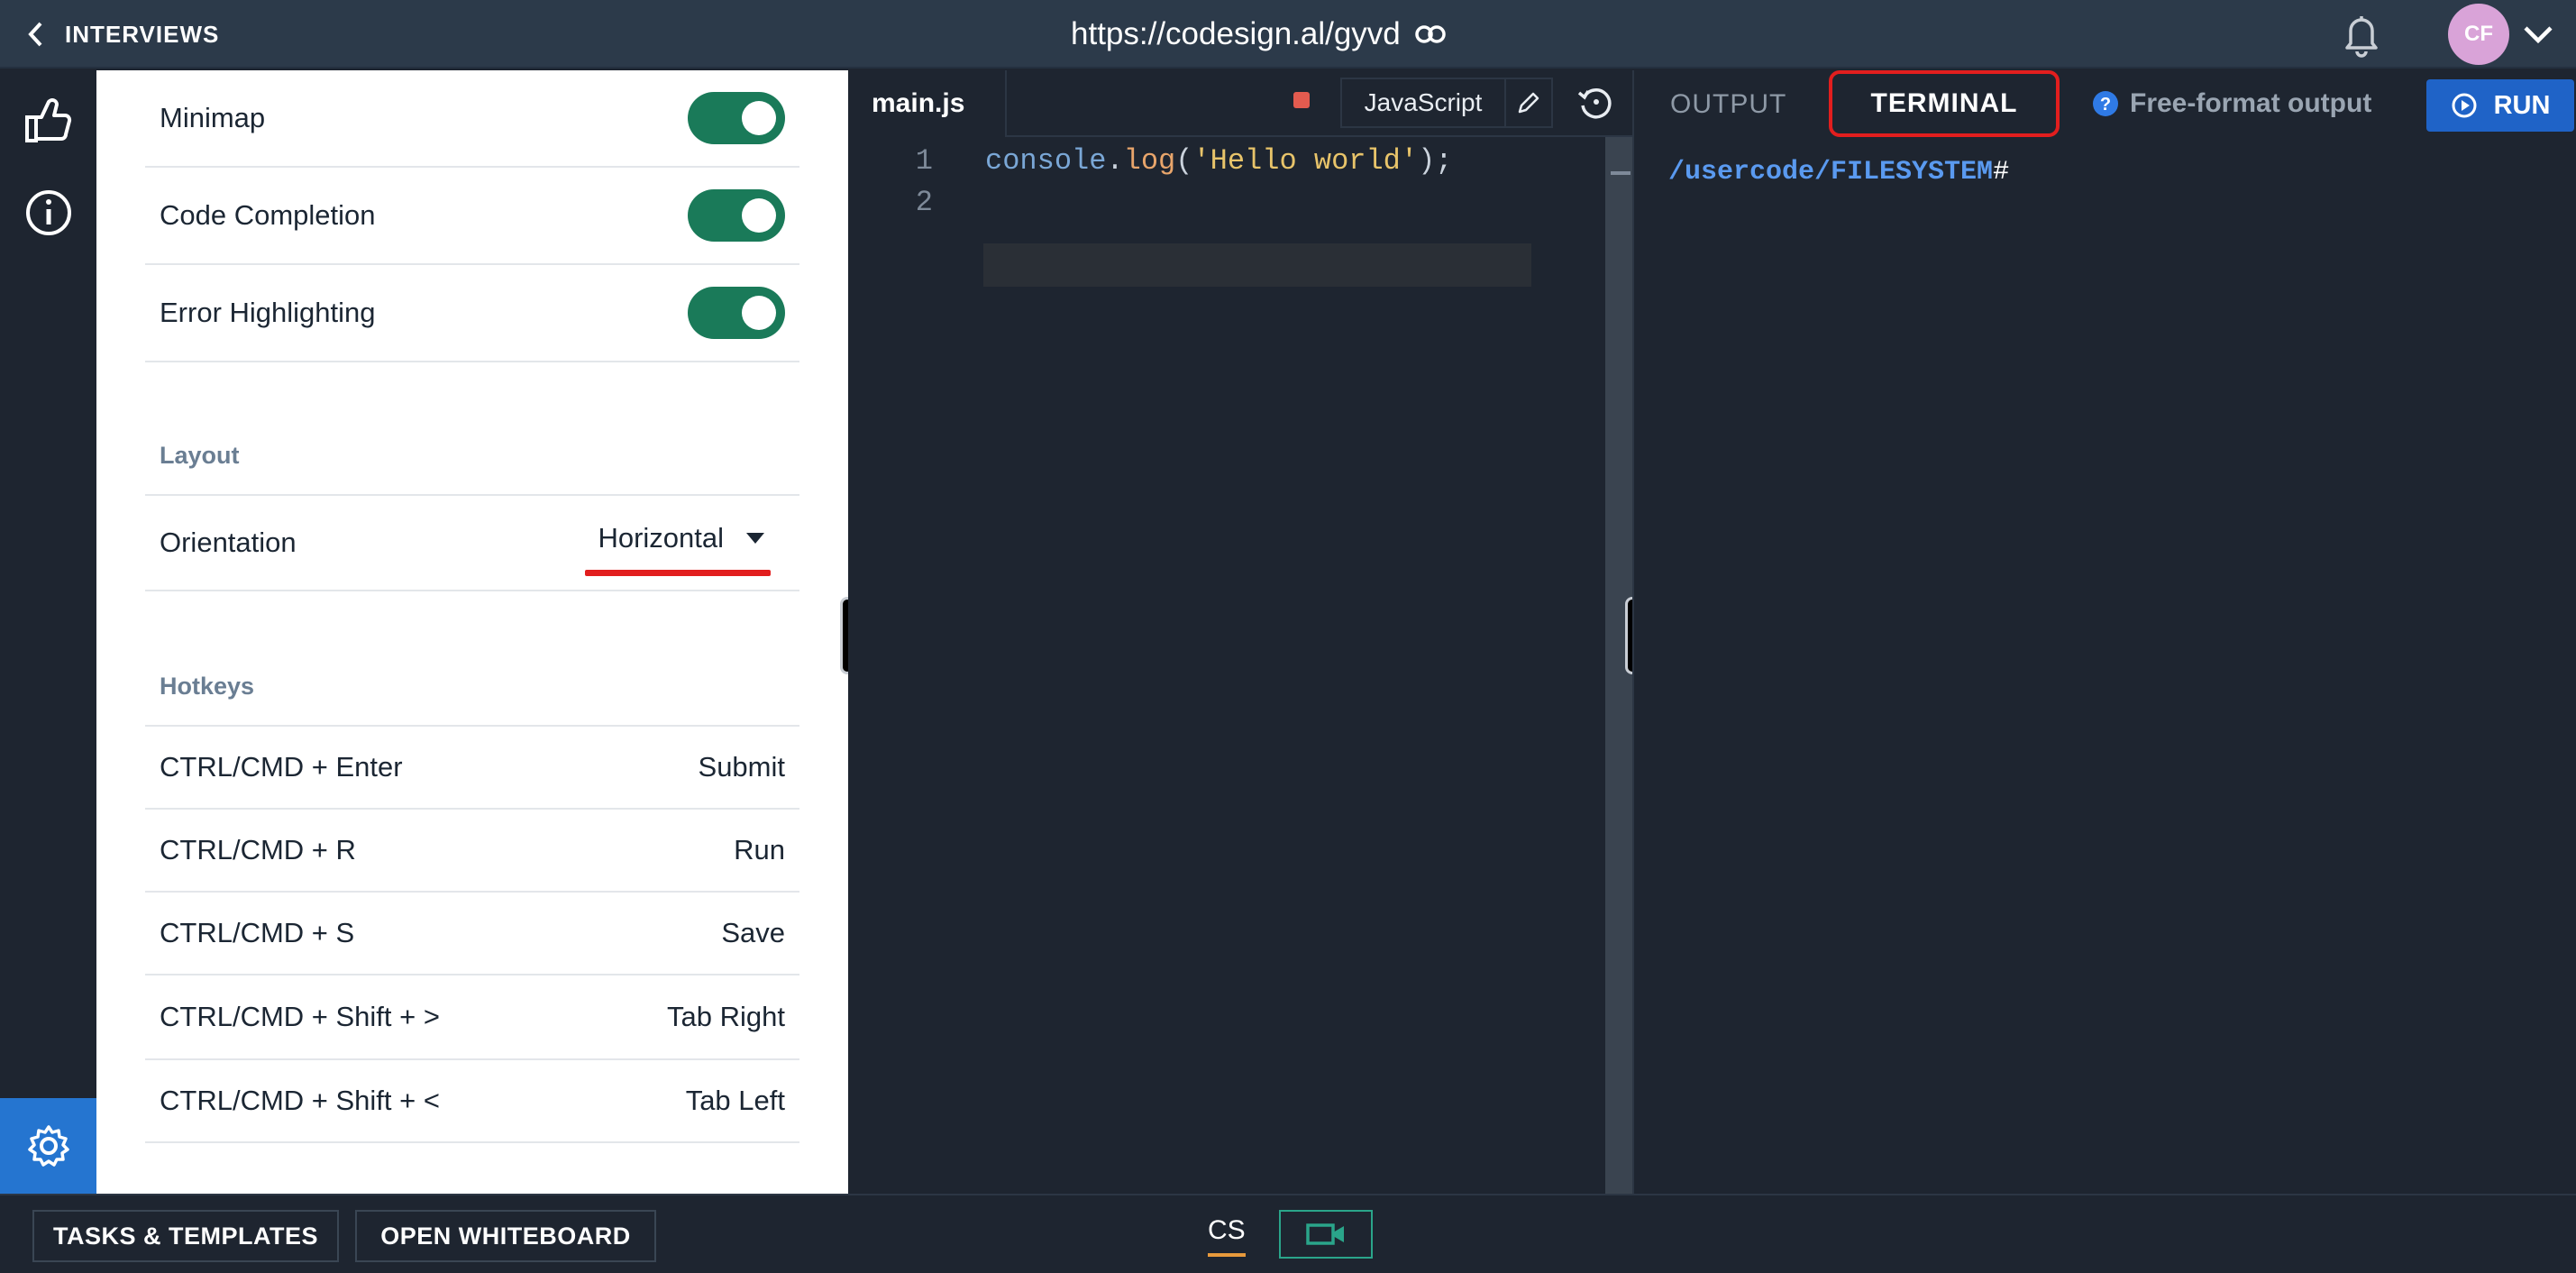 This screenshot has height=1273, width=2576. Describe the element at coordinates (1621, 173) in the screenshot. I see `scrollbar-thumb` at that location.